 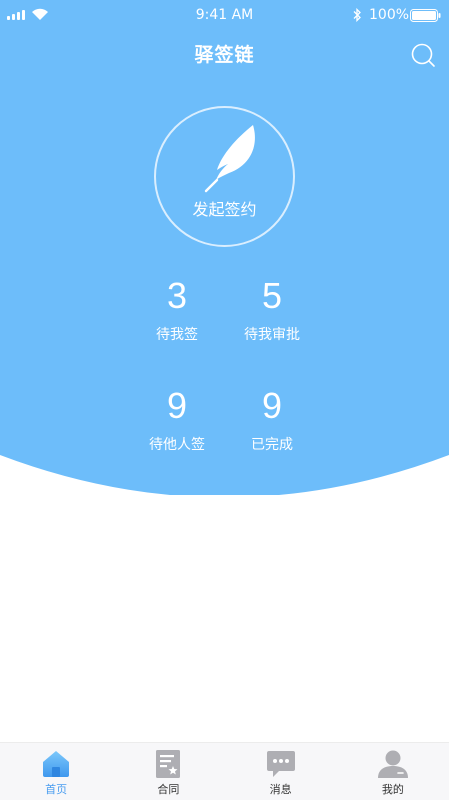 What do you see at coordinates (177, 335) in the screenshot?
I see `stat-label: 待我签` at bounding box center [177, 335].